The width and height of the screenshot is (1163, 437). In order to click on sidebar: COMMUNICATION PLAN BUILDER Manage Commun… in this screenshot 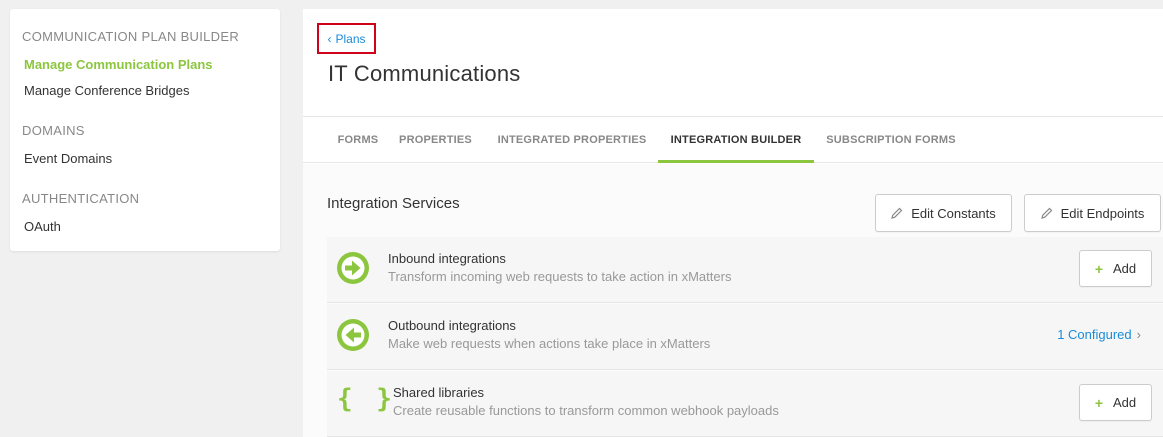, I will do `click(145, 130)`.